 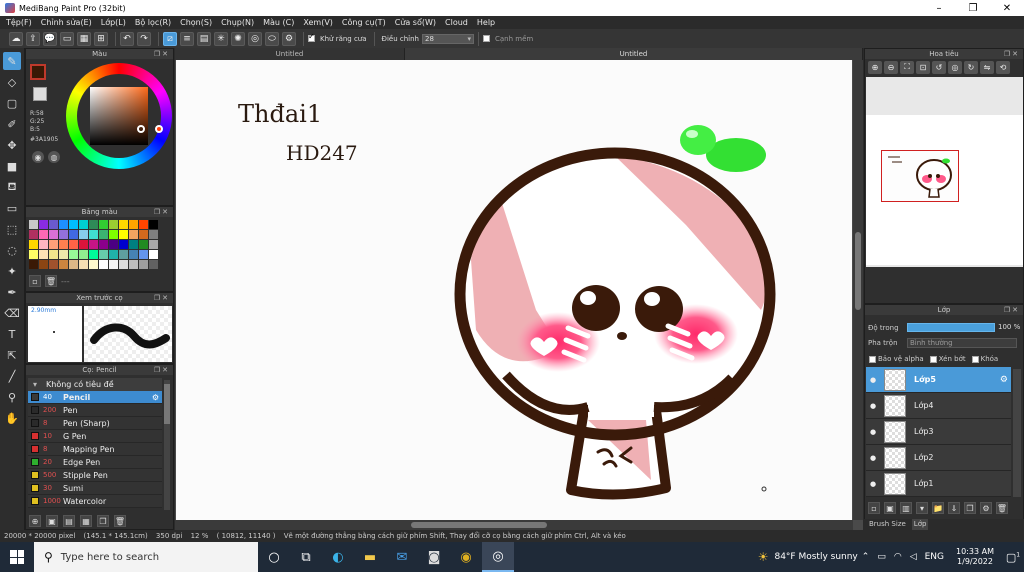 I want to click on text-tool-icon: T, so click(x=12, y=334).